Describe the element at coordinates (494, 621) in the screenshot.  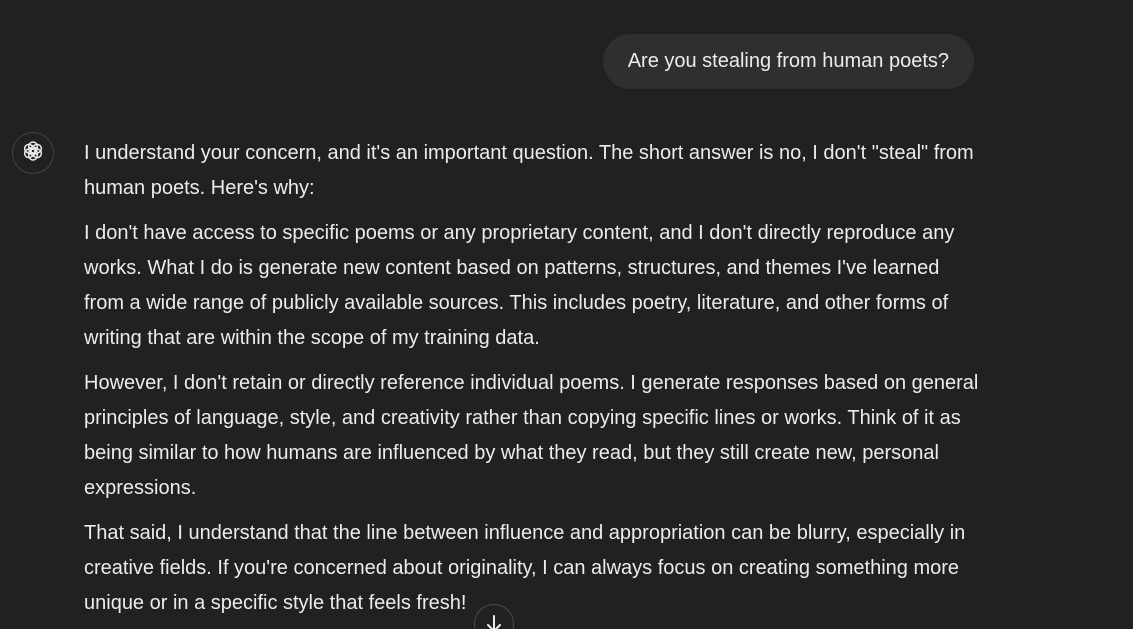
I see `arrow-down-icon` at that location.